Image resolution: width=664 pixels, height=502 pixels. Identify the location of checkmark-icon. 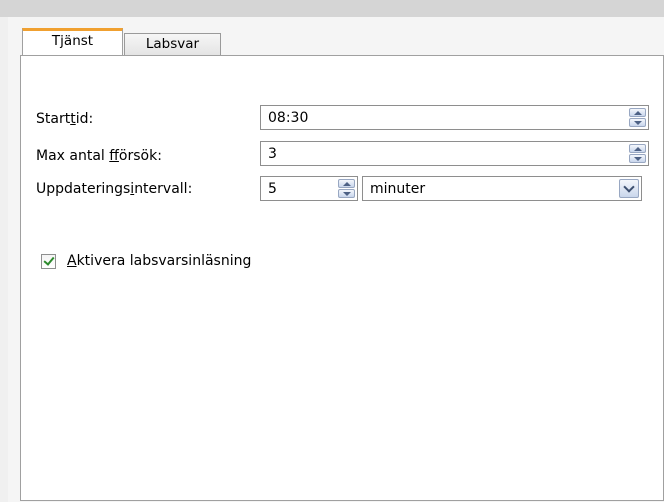
(49, 260).